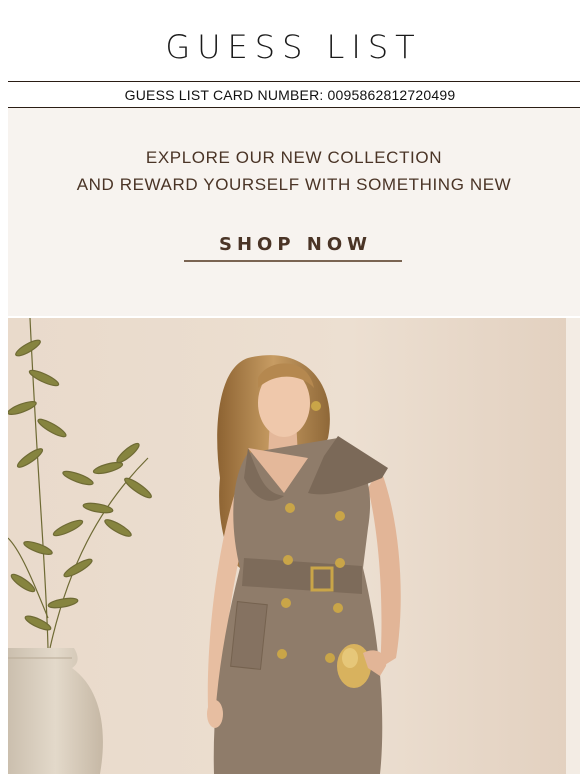 The height and width of the screenshot is (774, 580). What do you see at coordinates (294, 184) in the screenshot?
I see `promo-headline-line-2: AND REWARD YOURSELF WITH SOMETHING NEW` at bounding box center [294, 184].